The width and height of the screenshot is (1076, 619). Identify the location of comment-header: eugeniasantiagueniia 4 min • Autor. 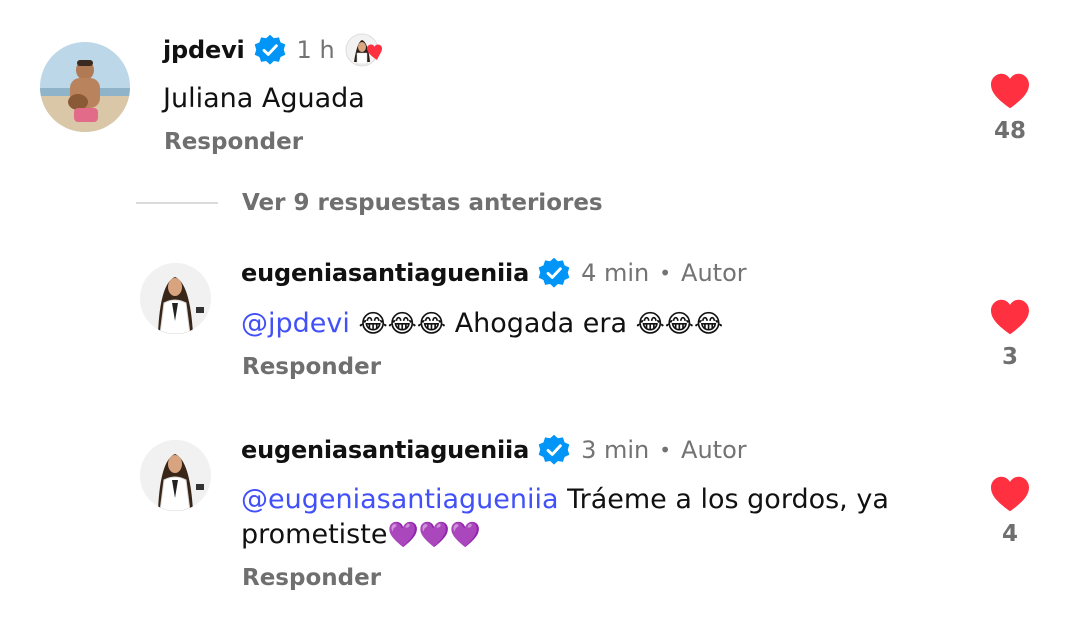
(494, 273).